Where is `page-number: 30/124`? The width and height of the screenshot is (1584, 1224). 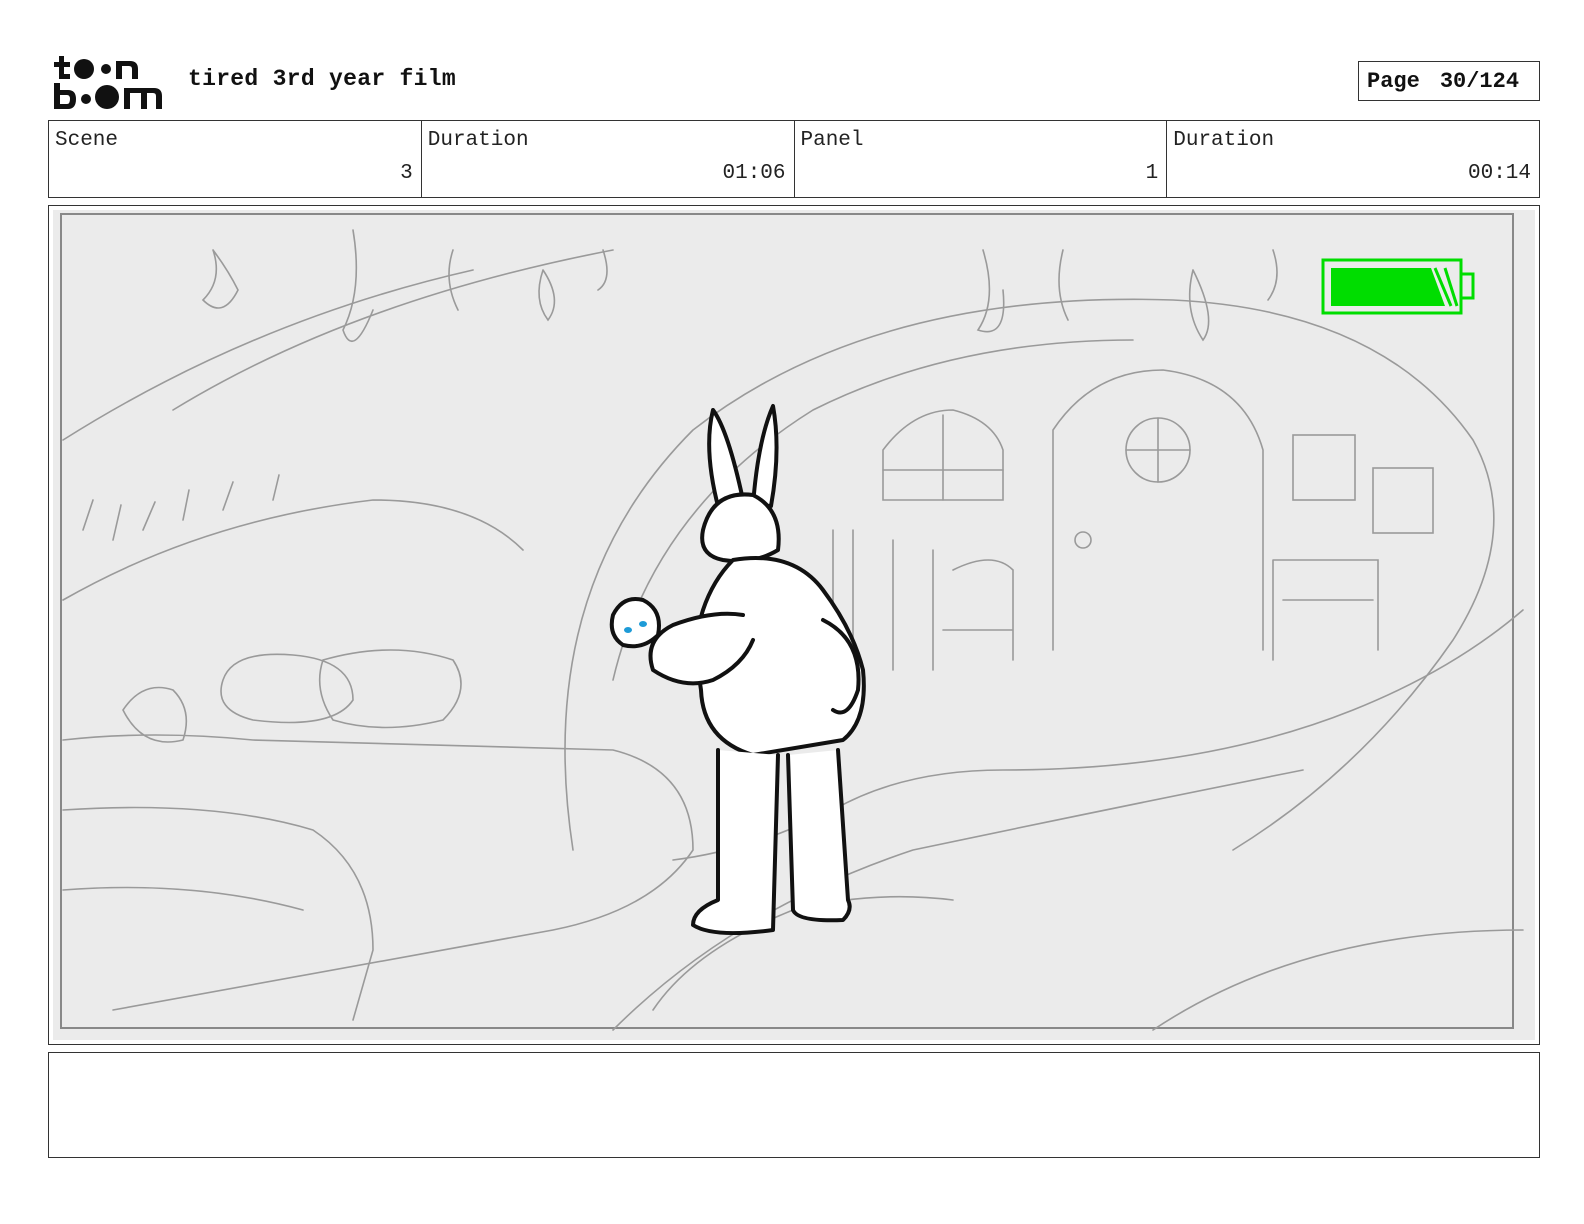
page-number: 30/124 is located at coordinates (1479, 81).